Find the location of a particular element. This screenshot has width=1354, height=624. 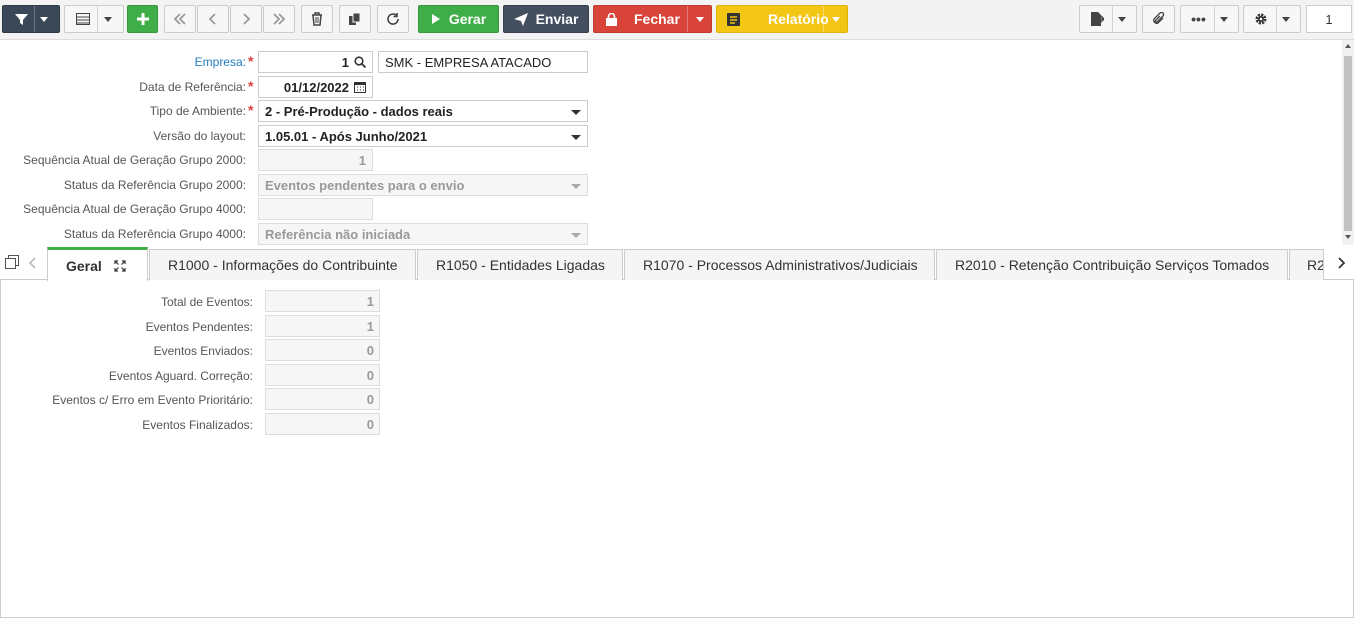

trash-icon is located at coordinates (317, 19).